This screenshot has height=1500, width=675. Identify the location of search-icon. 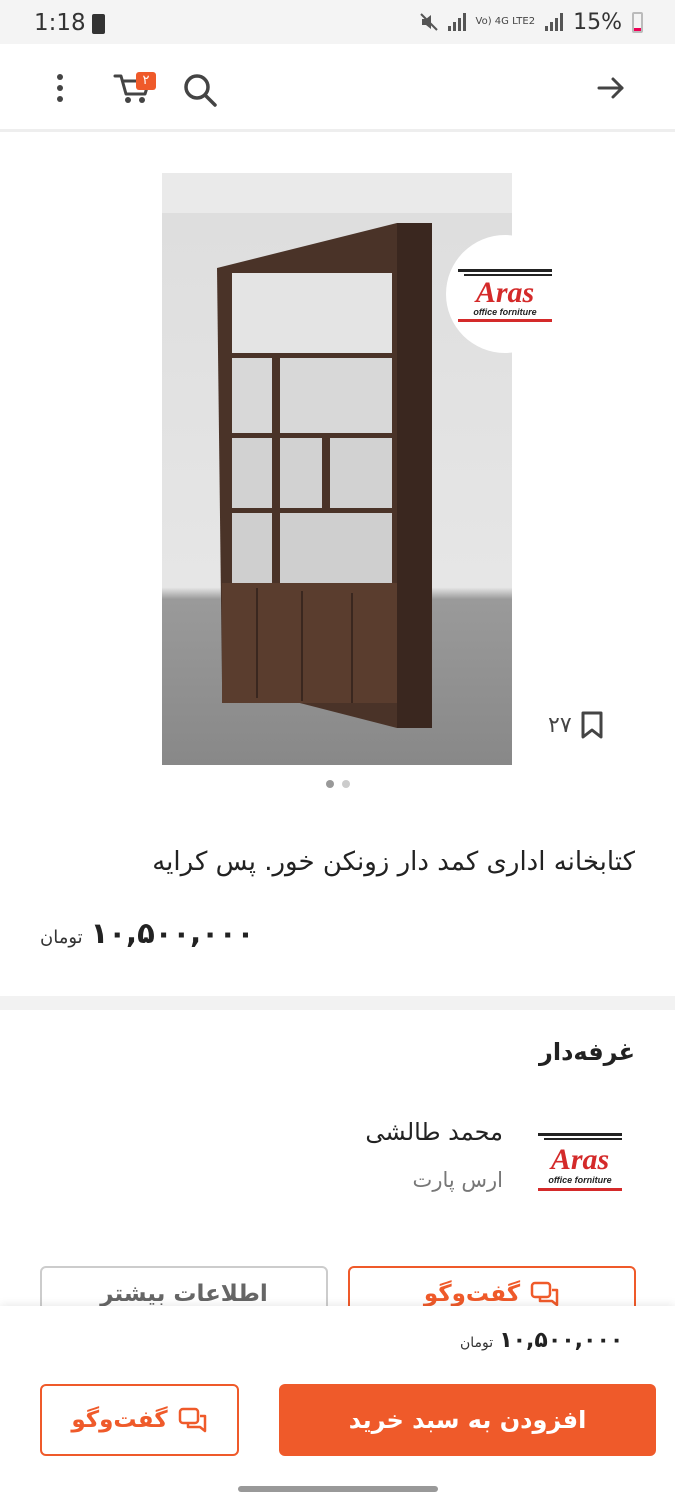
(200, 90).